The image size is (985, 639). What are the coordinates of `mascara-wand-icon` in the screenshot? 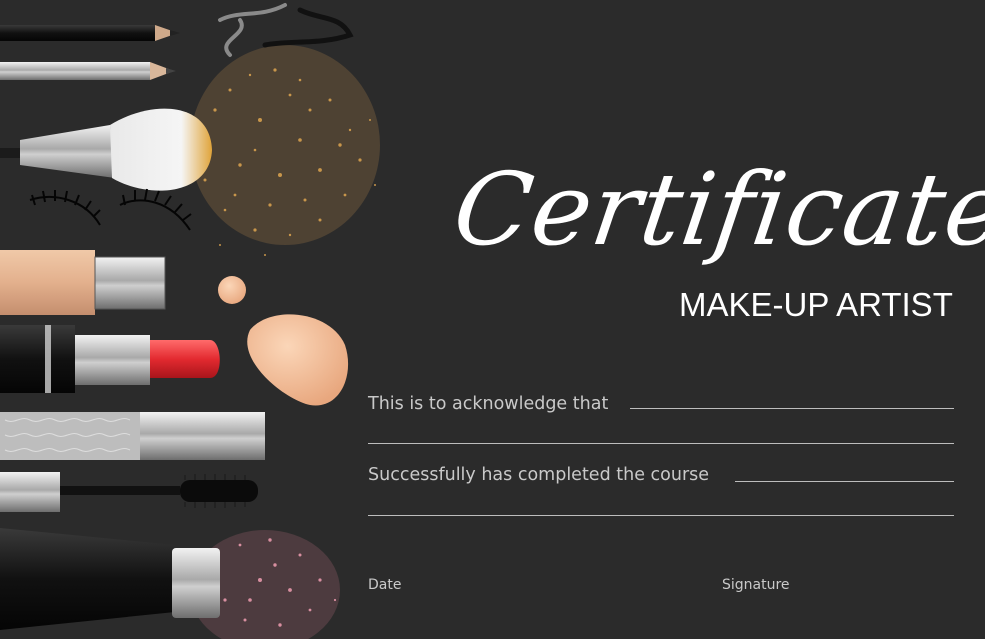 It's located at (129, 492).